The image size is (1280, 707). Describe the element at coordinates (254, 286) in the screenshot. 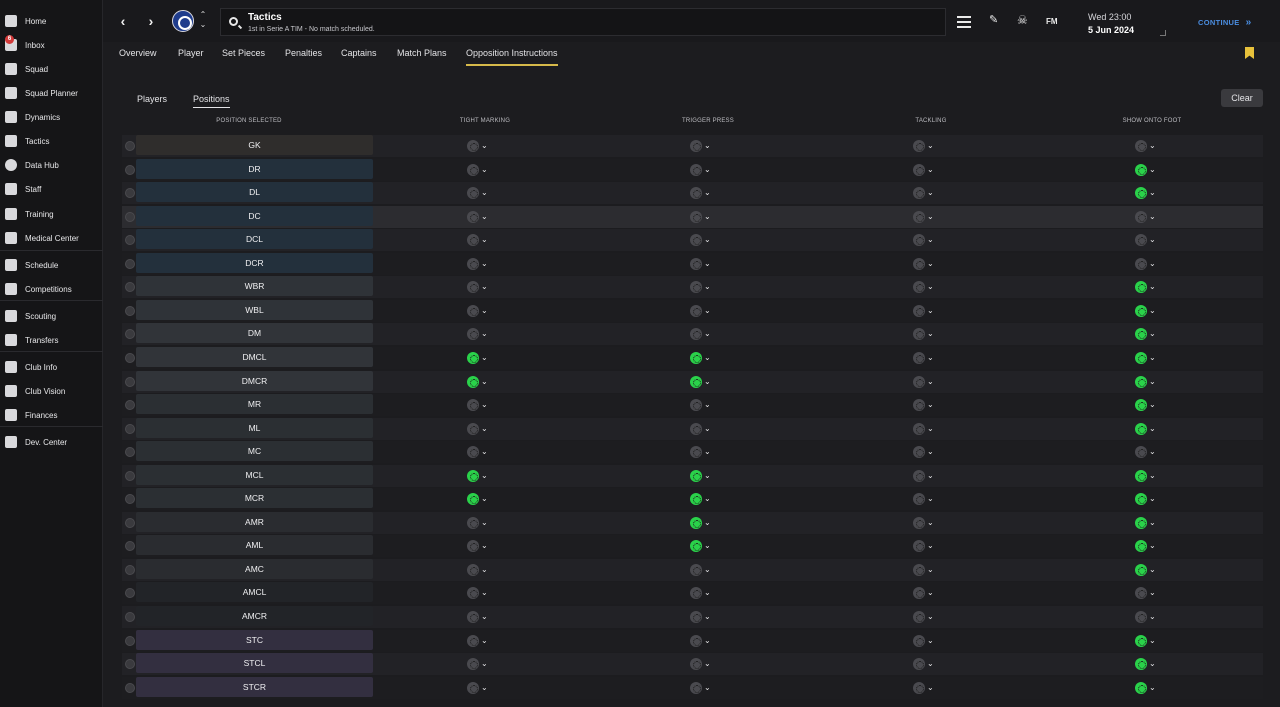

I see `position-label: WBR` at that location.